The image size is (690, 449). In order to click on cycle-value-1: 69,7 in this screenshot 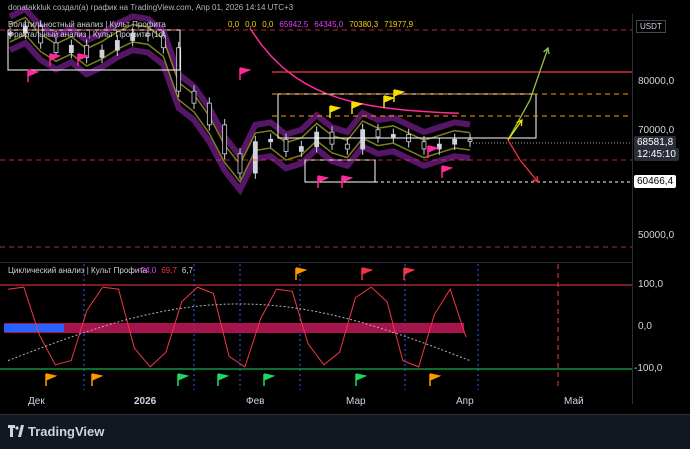, I will do `click(169, 270)`.